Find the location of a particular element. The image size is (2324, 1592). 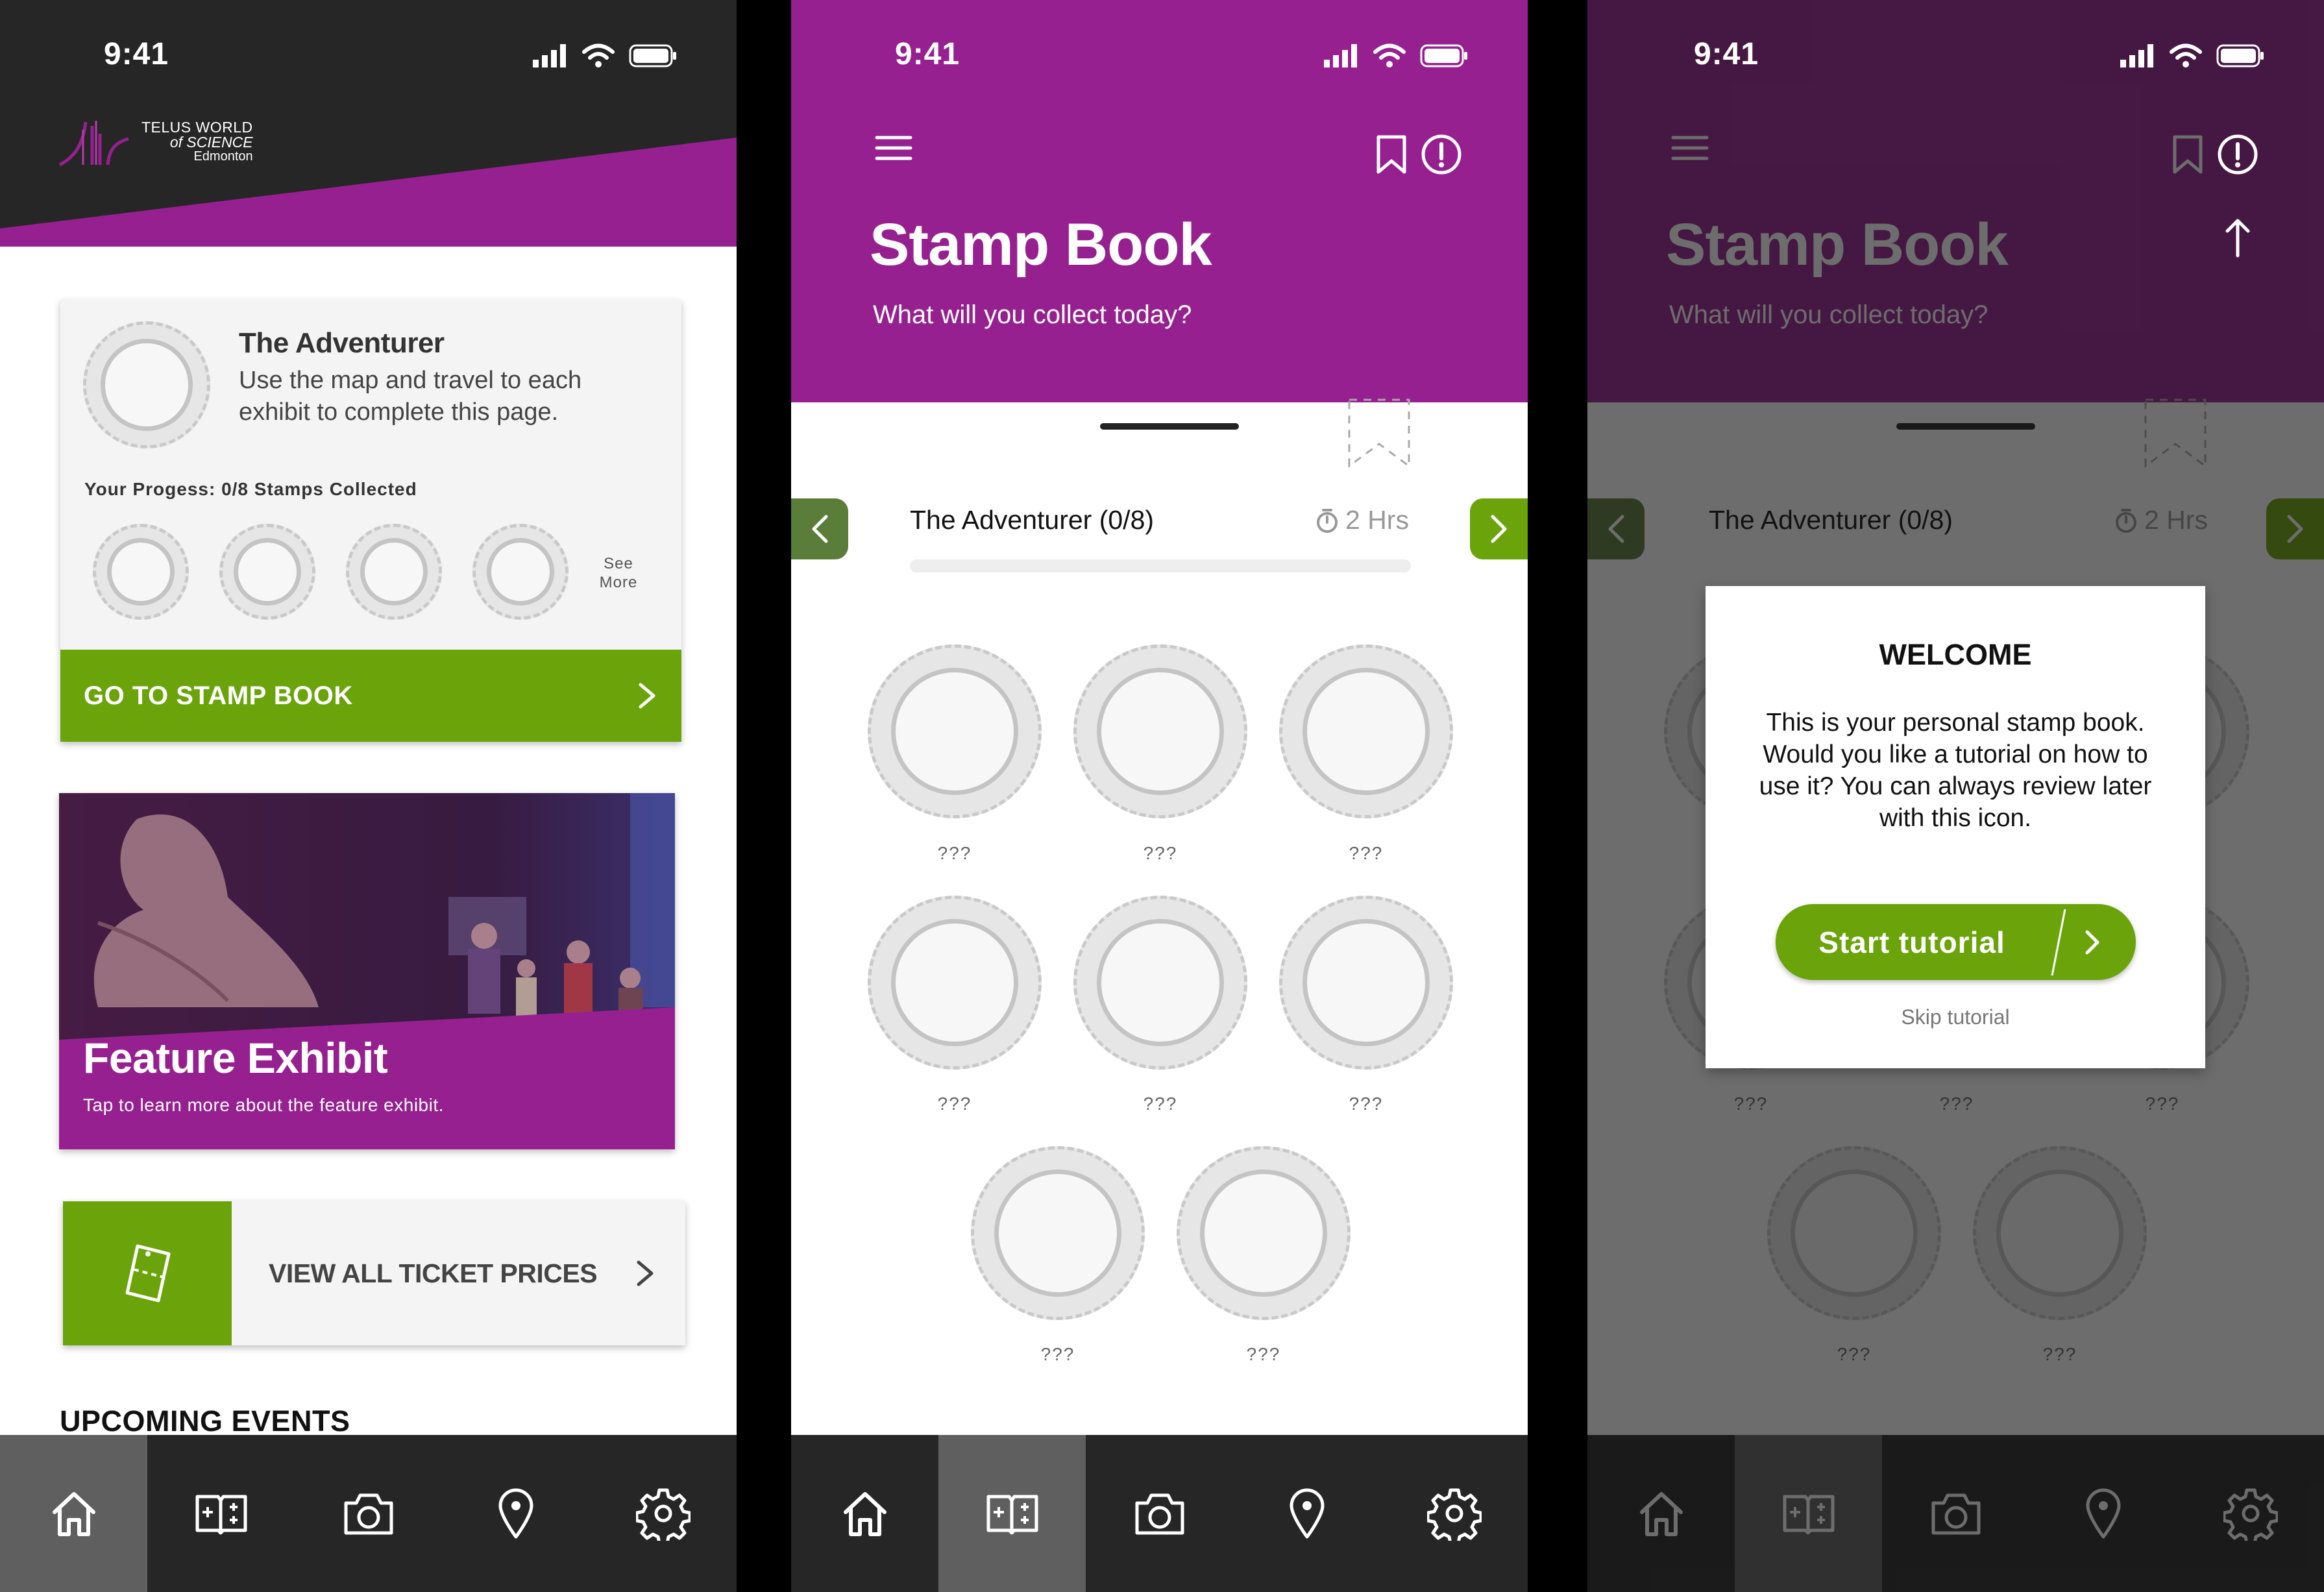

hamburger-menu-icon is located at coordinates (893, 148).